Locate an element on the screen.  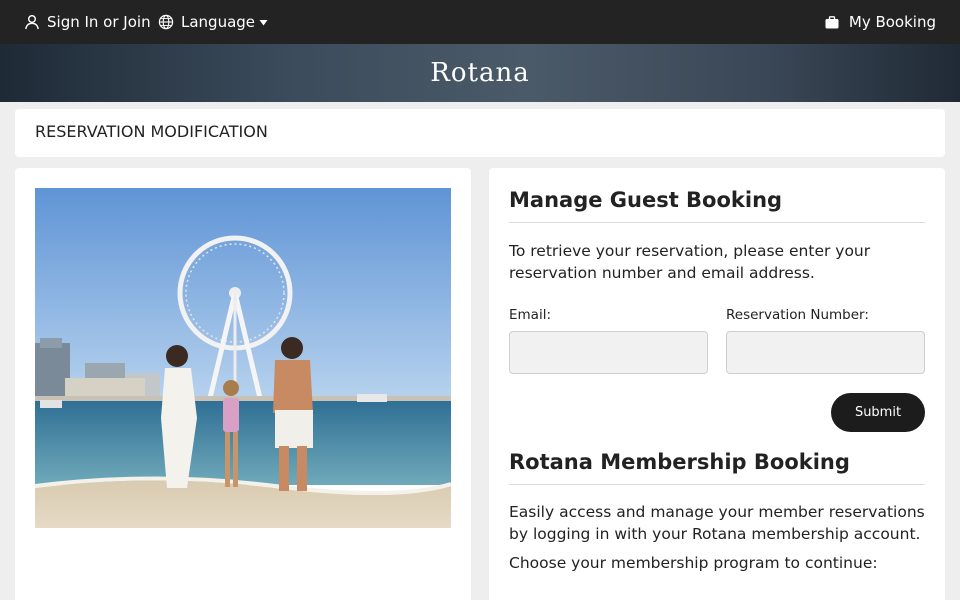
sign-in-label: Sign In or Join is located at coordinates (99, 22).